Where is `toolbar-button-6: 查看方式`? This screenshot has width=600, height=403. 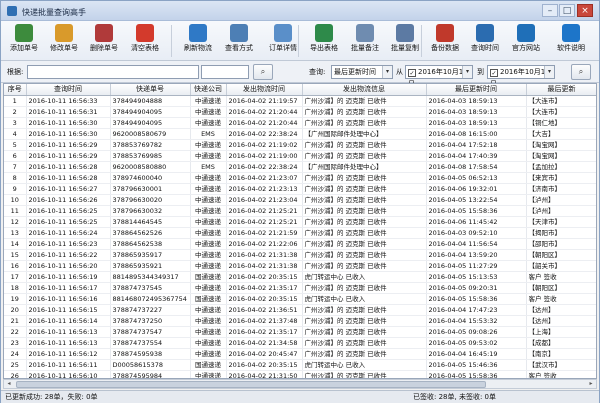 toolbar-button-6: 查看方式 is located at coordinates (239, 41).